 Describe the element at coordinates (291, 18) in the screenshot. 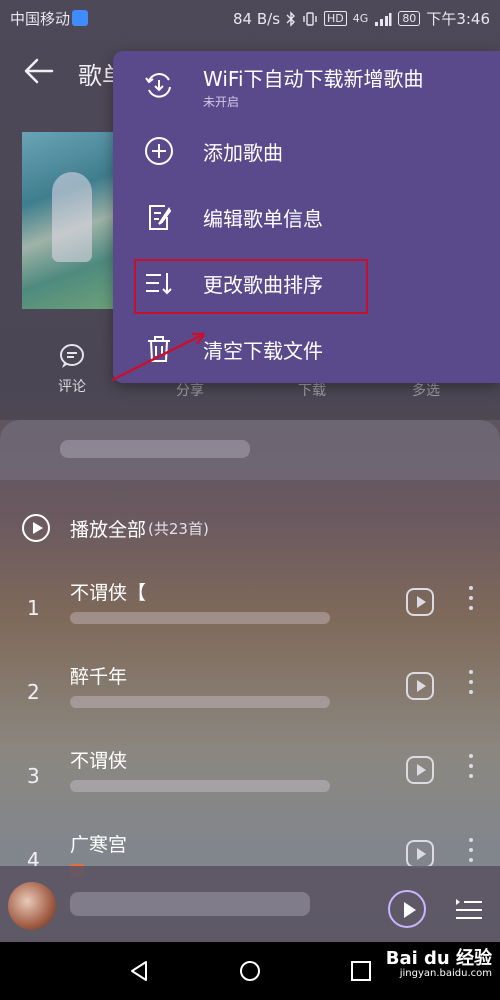

I see `bluetooth-icon` at that location.